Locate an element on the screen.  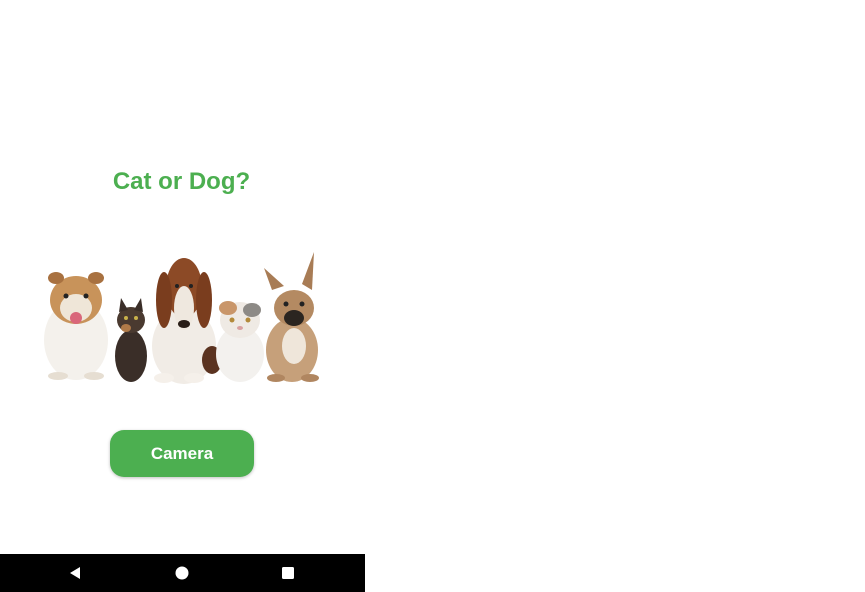
back-button is located at coordinates (75, 573).